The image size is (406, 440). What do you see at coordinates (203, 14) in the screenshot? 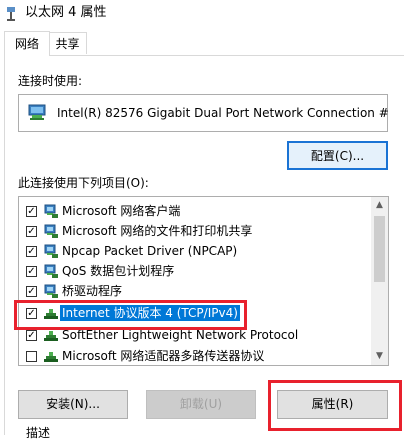
I see `title-bar: 以太网 4 属性` at bounding box center [203, 14].